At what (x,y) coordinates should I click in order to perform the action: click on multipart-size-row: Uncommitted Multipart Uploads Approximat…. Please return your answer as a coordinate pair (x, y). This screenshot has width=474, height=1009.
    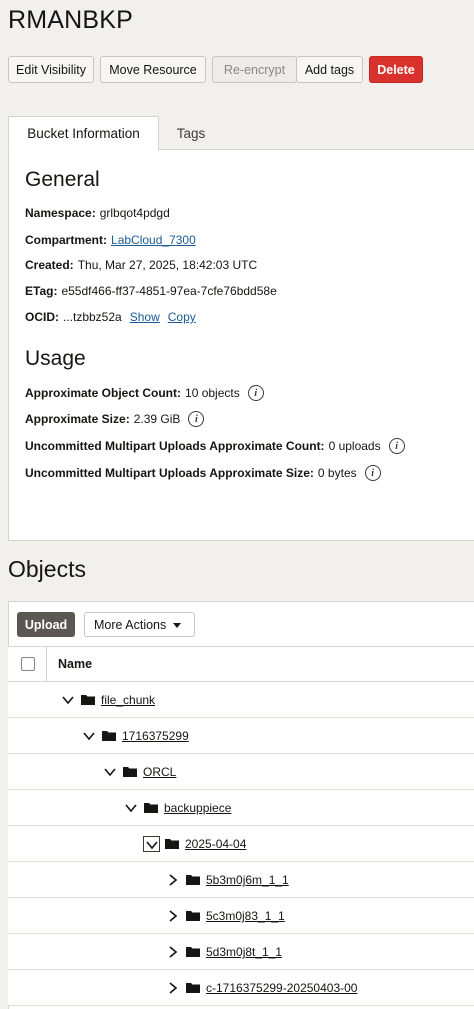
    Looking at the image, I should click on (203, 473).